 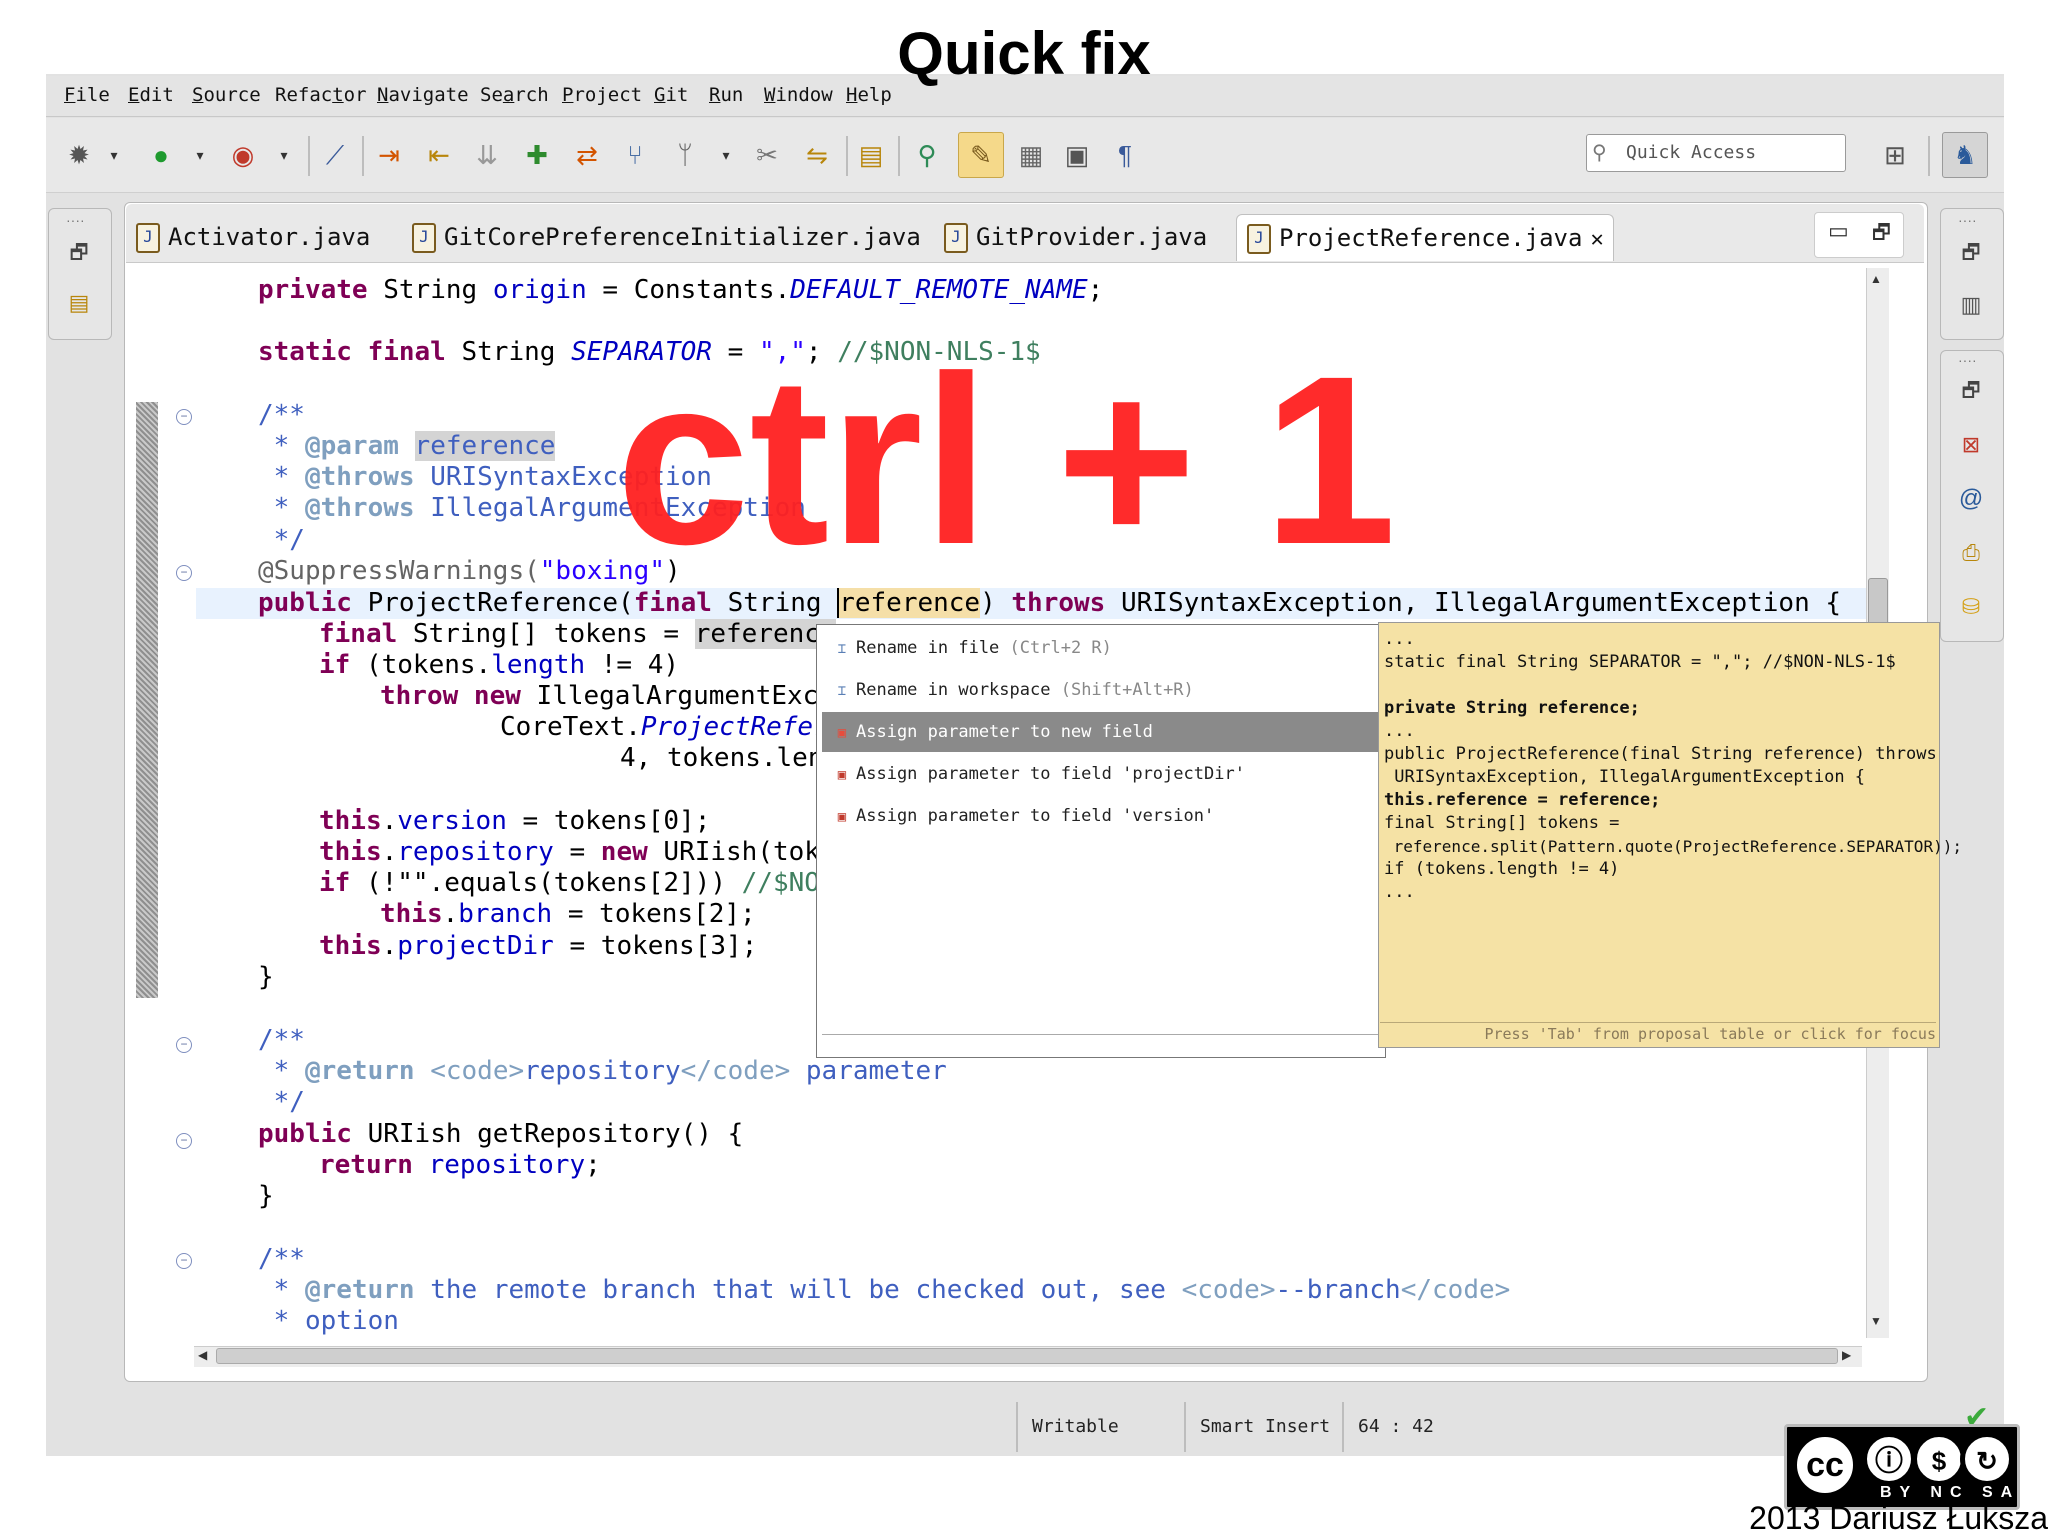 What do you see at coordinates (460, 1165) in the screenshot?
I see `code-line: return repository;` at bounding box center [460, 1165].